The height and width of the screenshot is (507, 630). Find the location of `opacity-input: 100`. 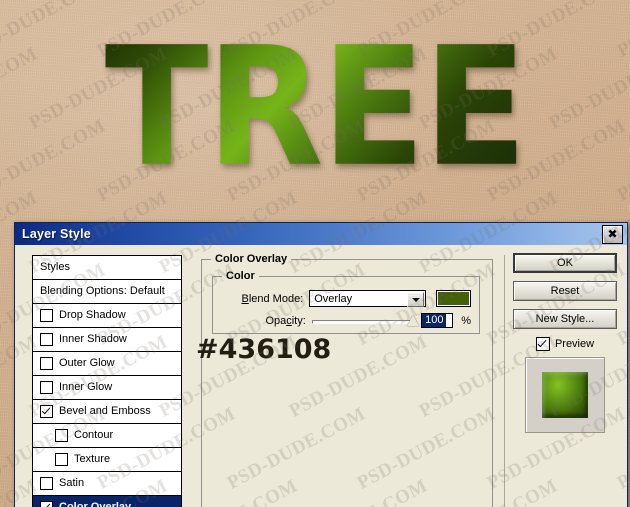

opacity-input: 100 is located at coordinates (437, 320).